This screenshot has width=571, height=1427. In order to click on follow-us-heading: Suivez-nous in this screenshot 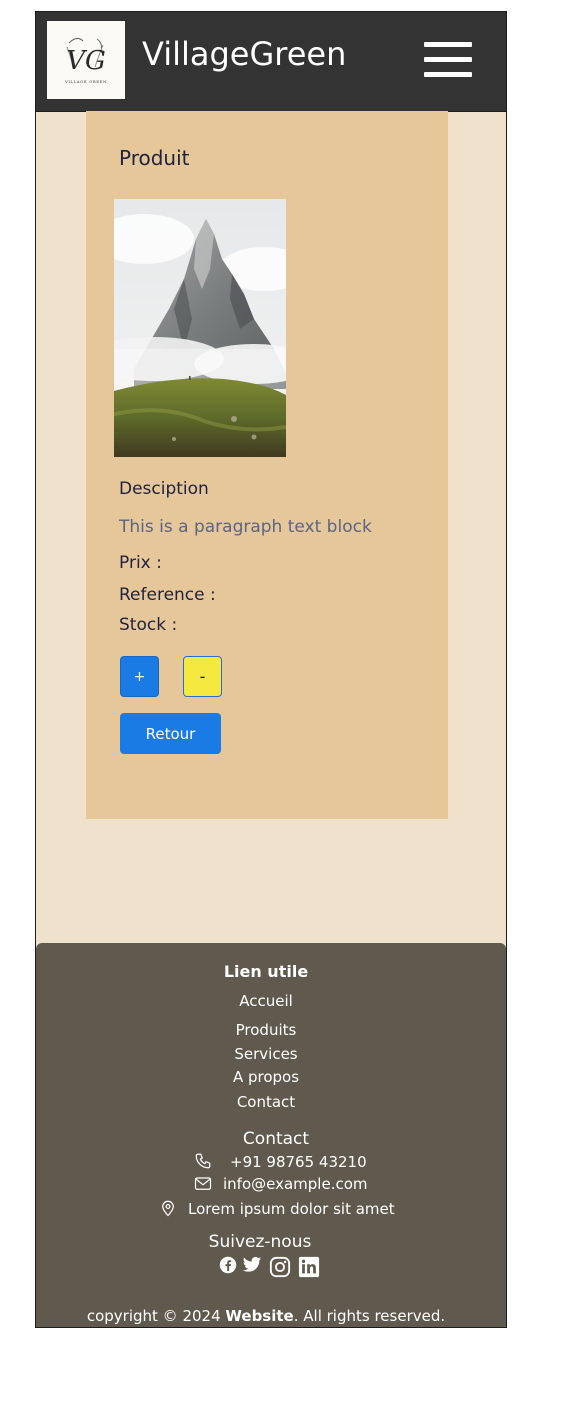, I will do `click(260, 1242)`.